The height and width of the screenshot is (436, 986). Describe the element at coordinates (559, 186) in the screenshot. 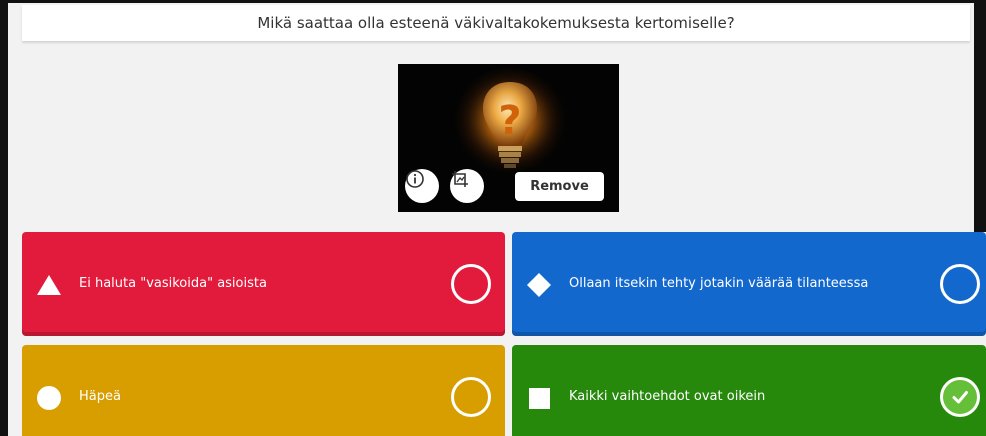

I see `remove-image-button: Remove` at that location.